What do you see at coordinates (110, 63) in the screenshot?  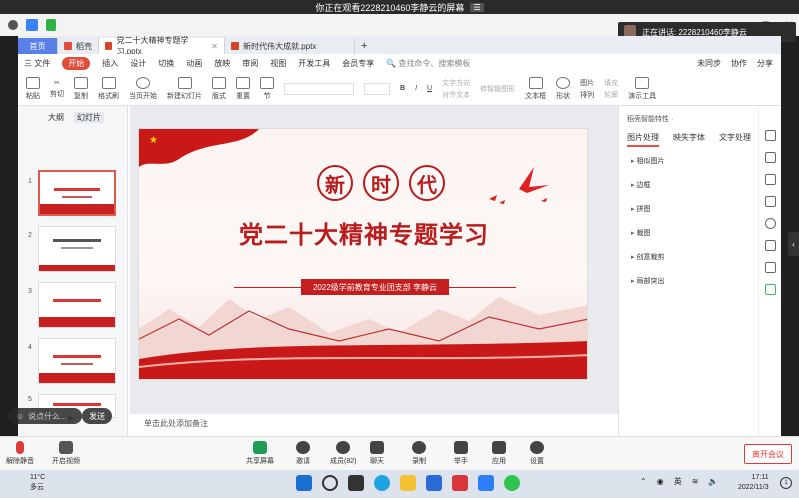 I see `menu-item: 插入` at bounding box center [110, 63].